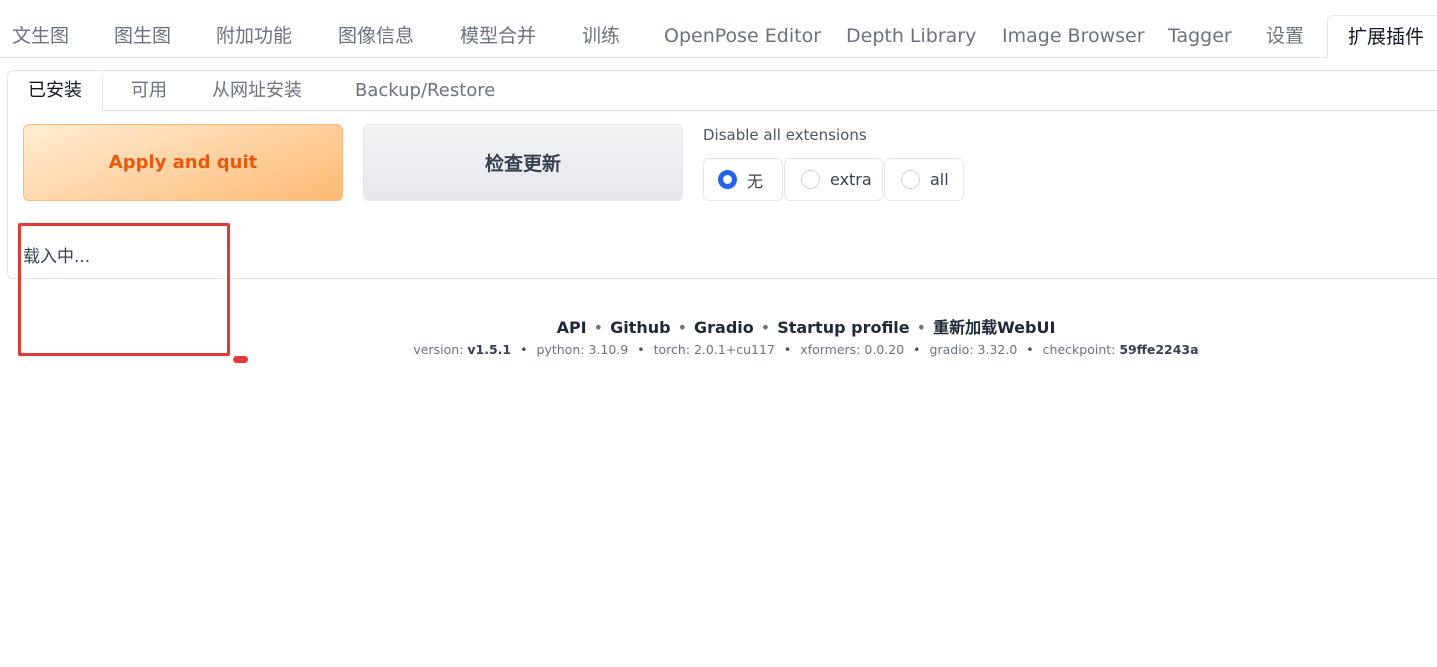  I want to click on apply-and-quit-button: Apply and quit, so click(183, 162).